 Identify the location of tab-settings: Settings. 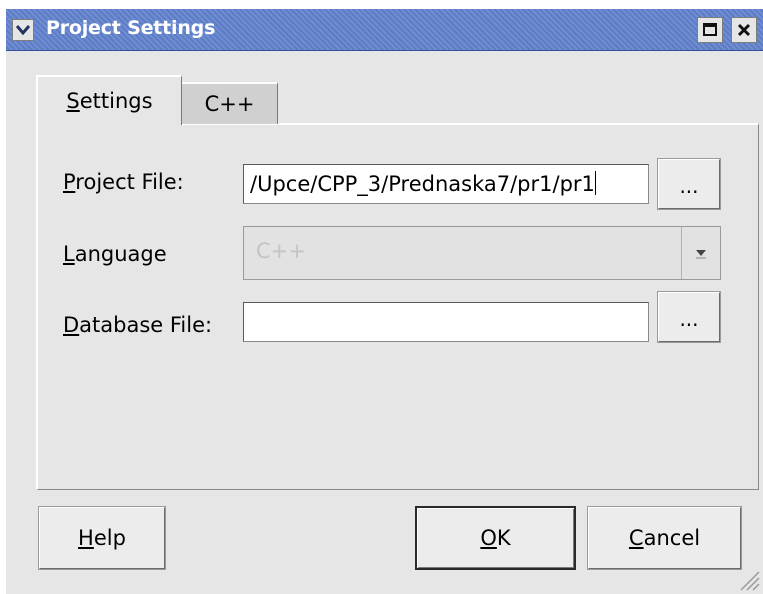
(109, 100).